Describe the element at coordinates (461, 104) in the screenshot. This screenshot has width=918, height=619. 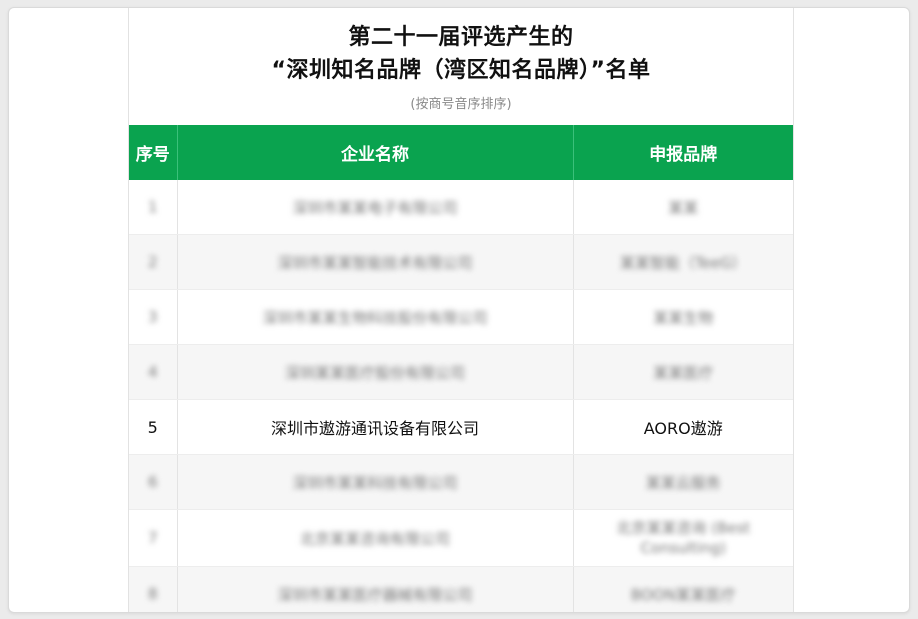
I see `document-subtitle: (按商号音序排序)` at that location.